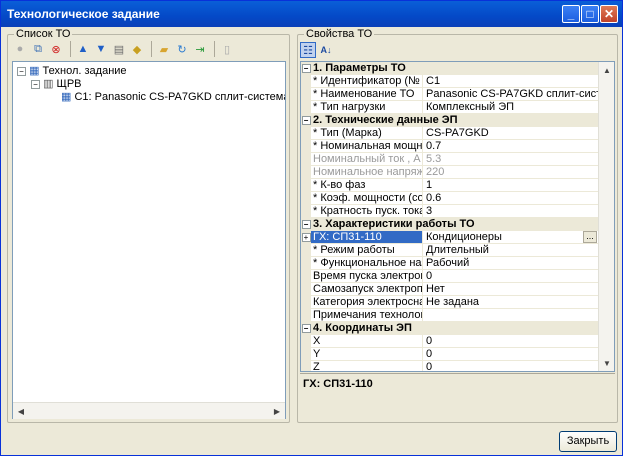 This screenshot has height=456, width=623. I want to click on horizontal-scrollbar: ◀ ▶, so click(149, 410).